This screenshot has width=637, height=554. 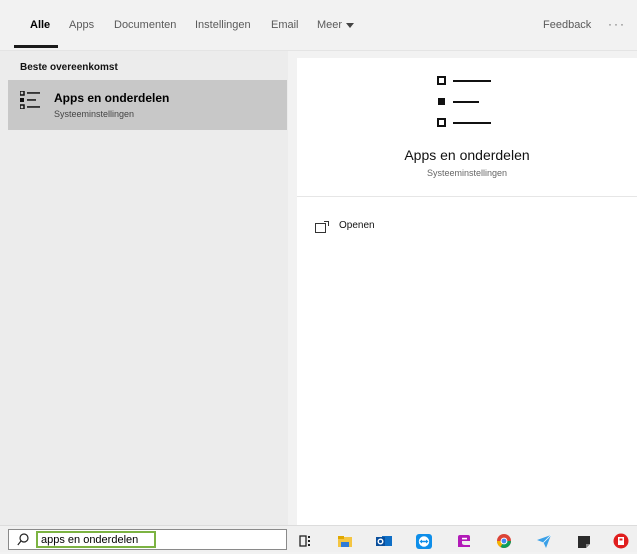 I want to click on open-action-label: Openen, so click(x=357, y=225).